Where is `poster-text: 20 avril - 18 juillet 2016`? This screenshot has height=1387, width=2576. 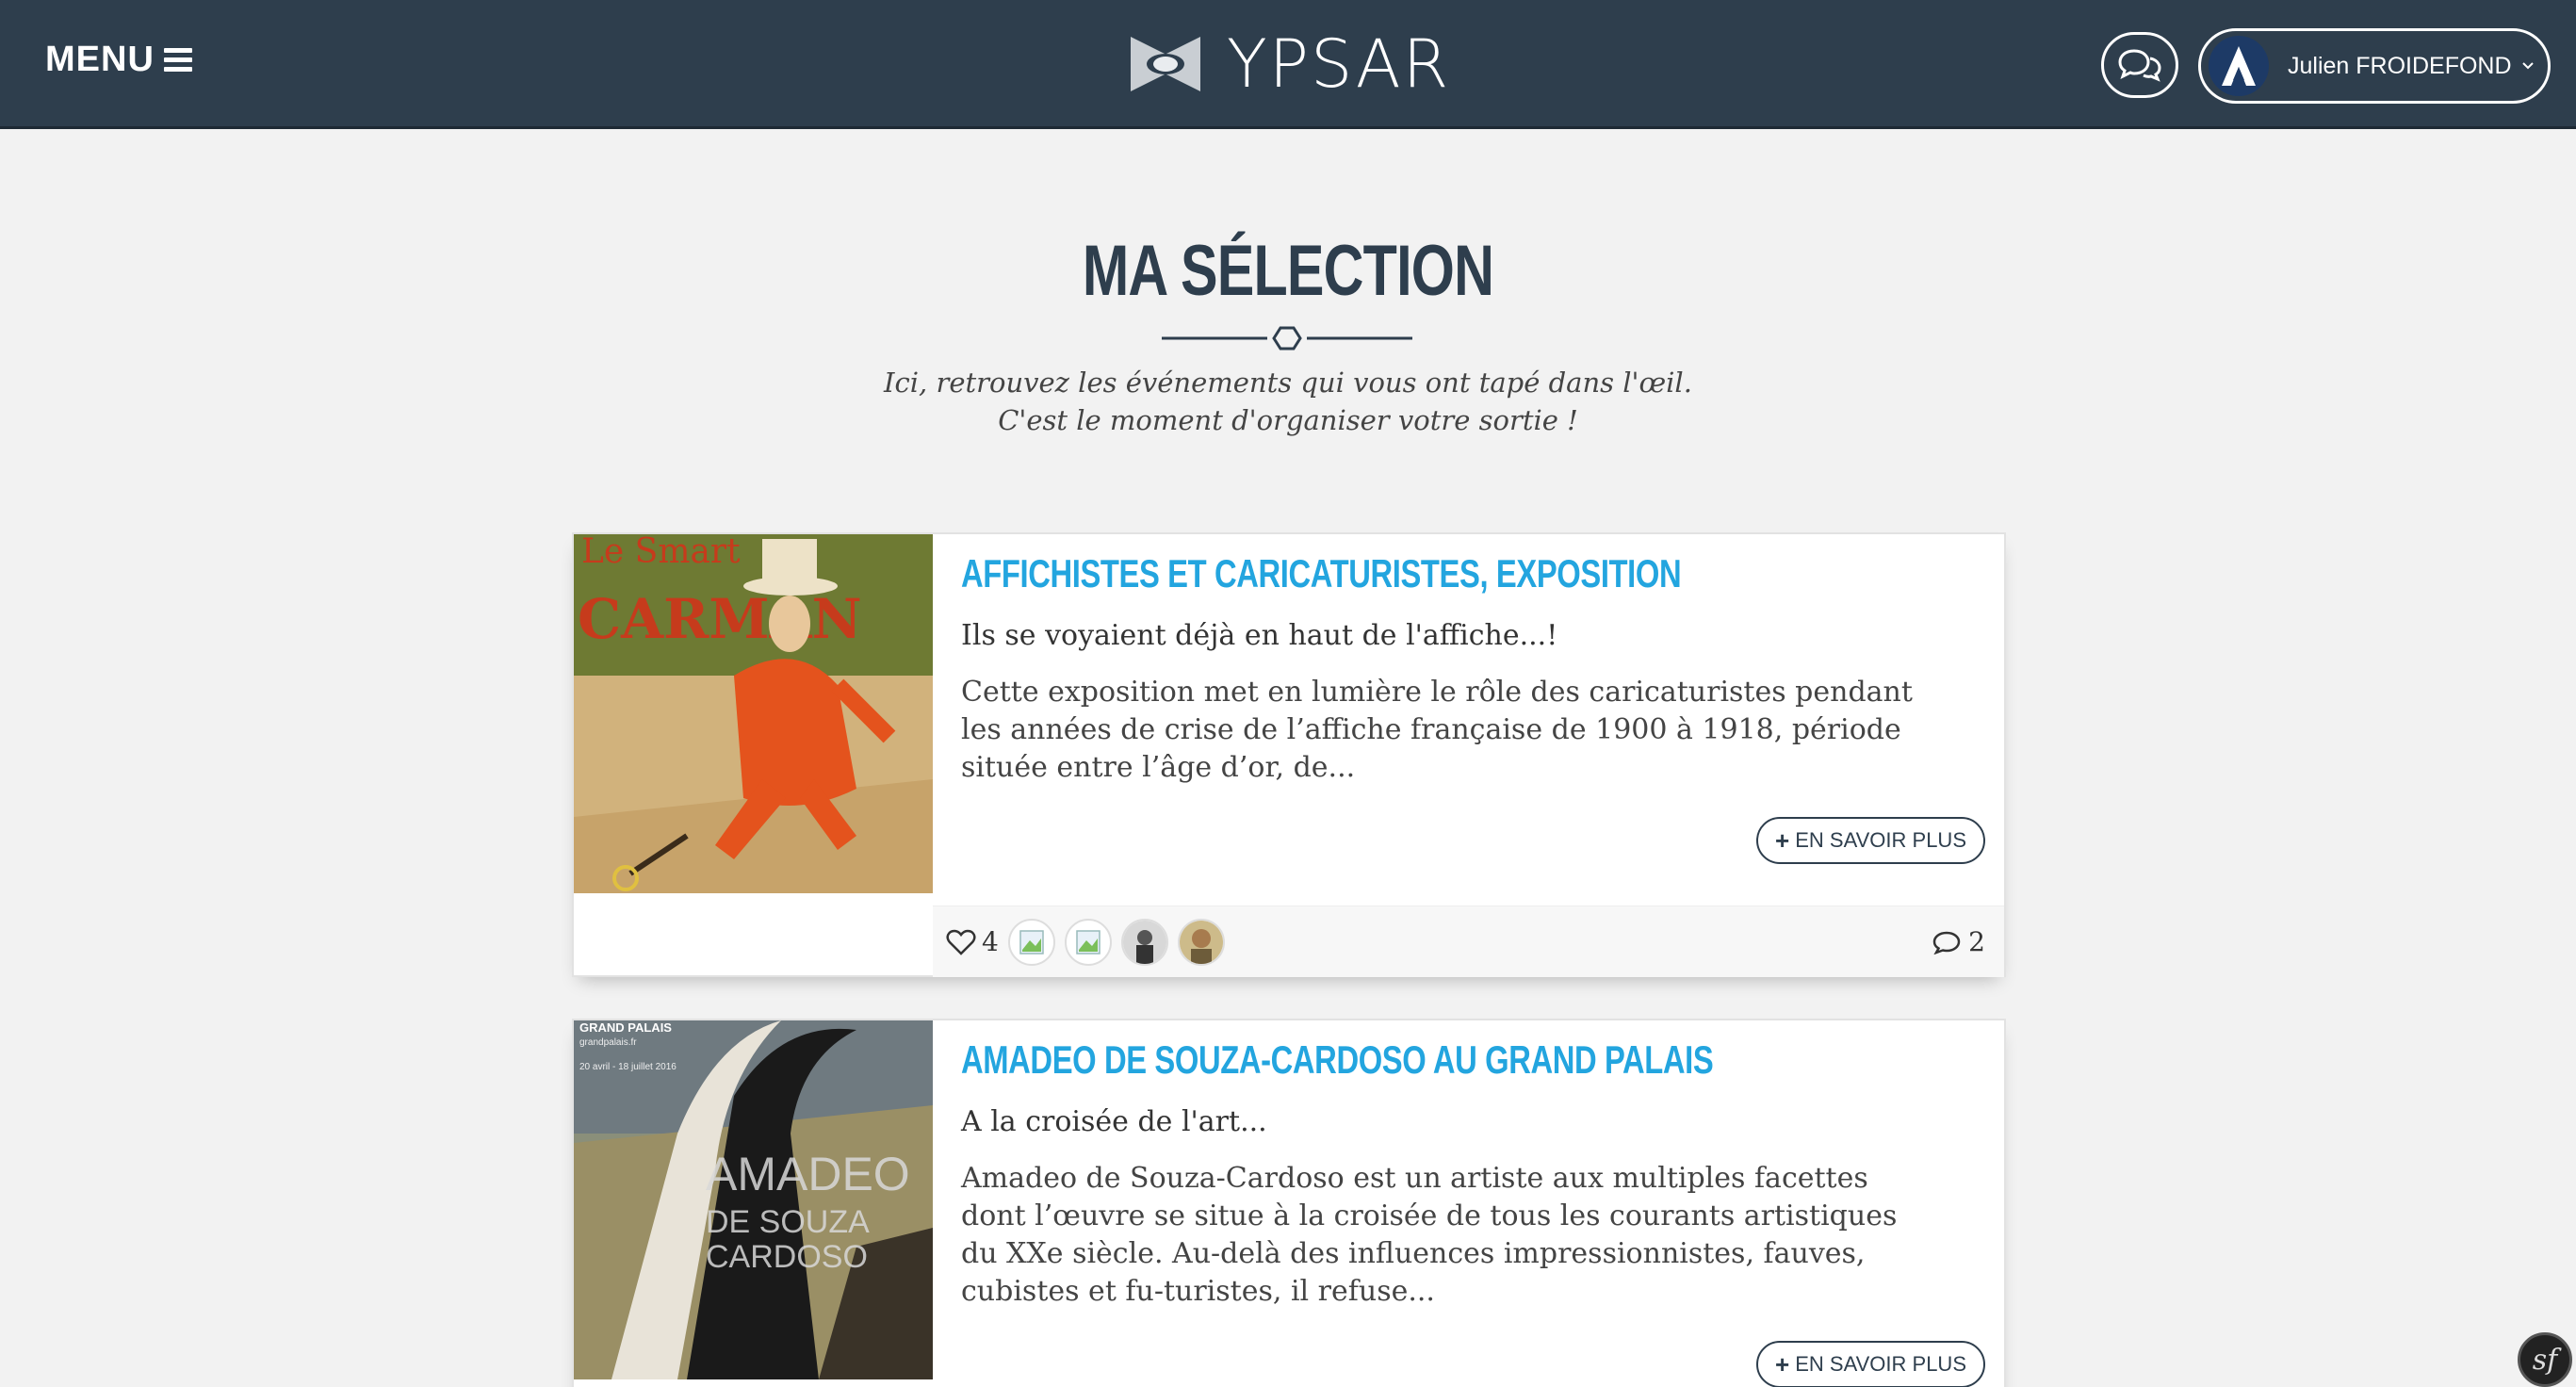 poster-text: 20 avril - 18 juillet 2016 is located at coordinates (628, 1067).